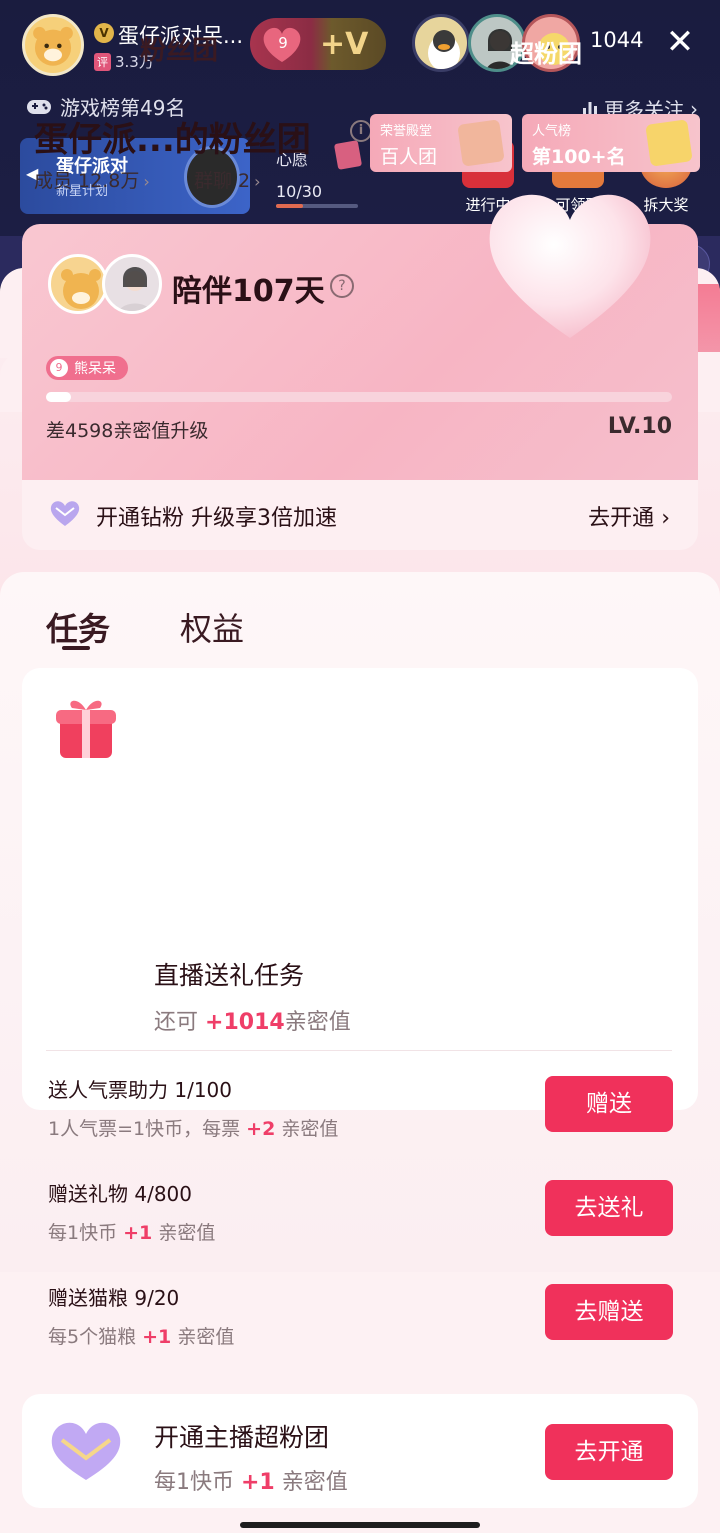  I want to click on task-catfood-desc: 每5个猫粮 +1 亲密值, so click(141, 1335).